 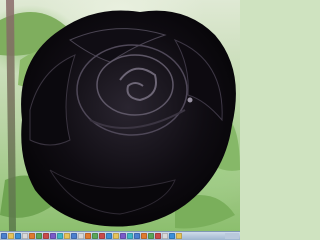 I want to click on taskbar, so click(x=120, y=235).